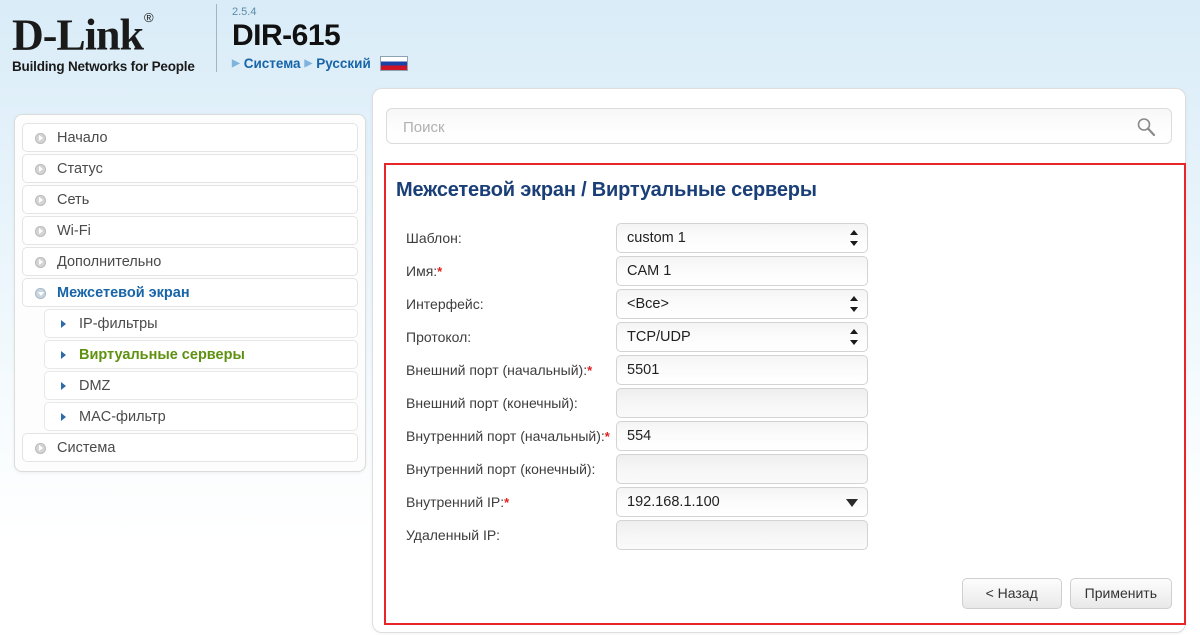  I want to click on form-row: Внешний порт (начальный):*, so click(786, 371).